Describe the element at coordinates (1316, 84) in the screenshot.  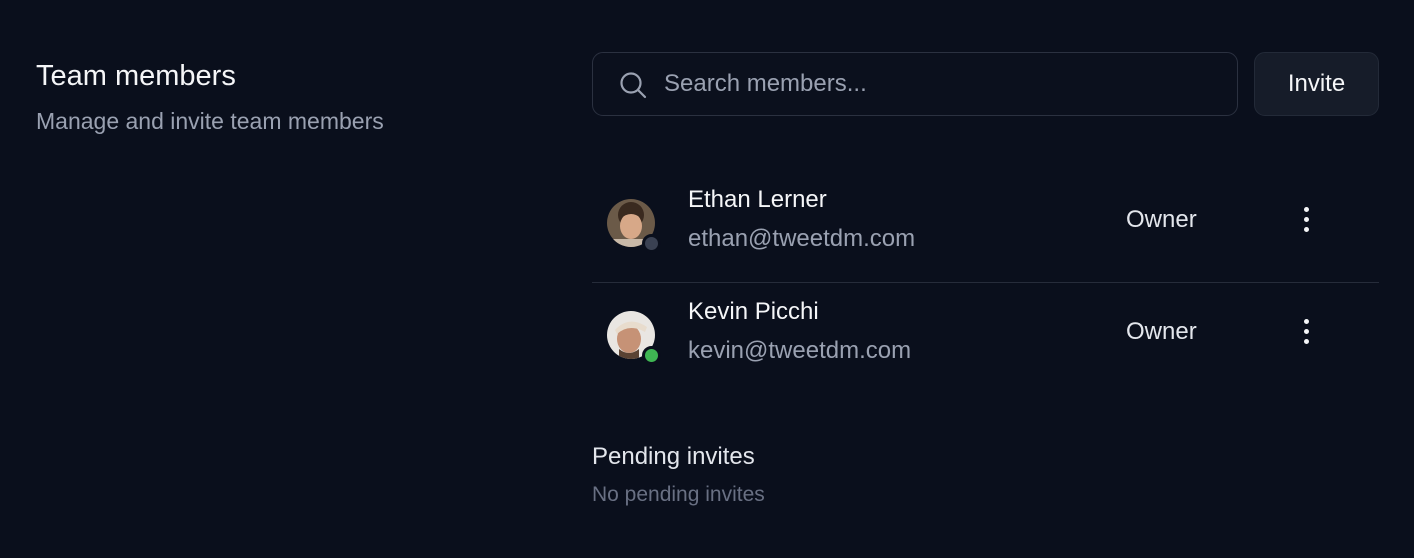
I see `invite-button: Invite` at that location.